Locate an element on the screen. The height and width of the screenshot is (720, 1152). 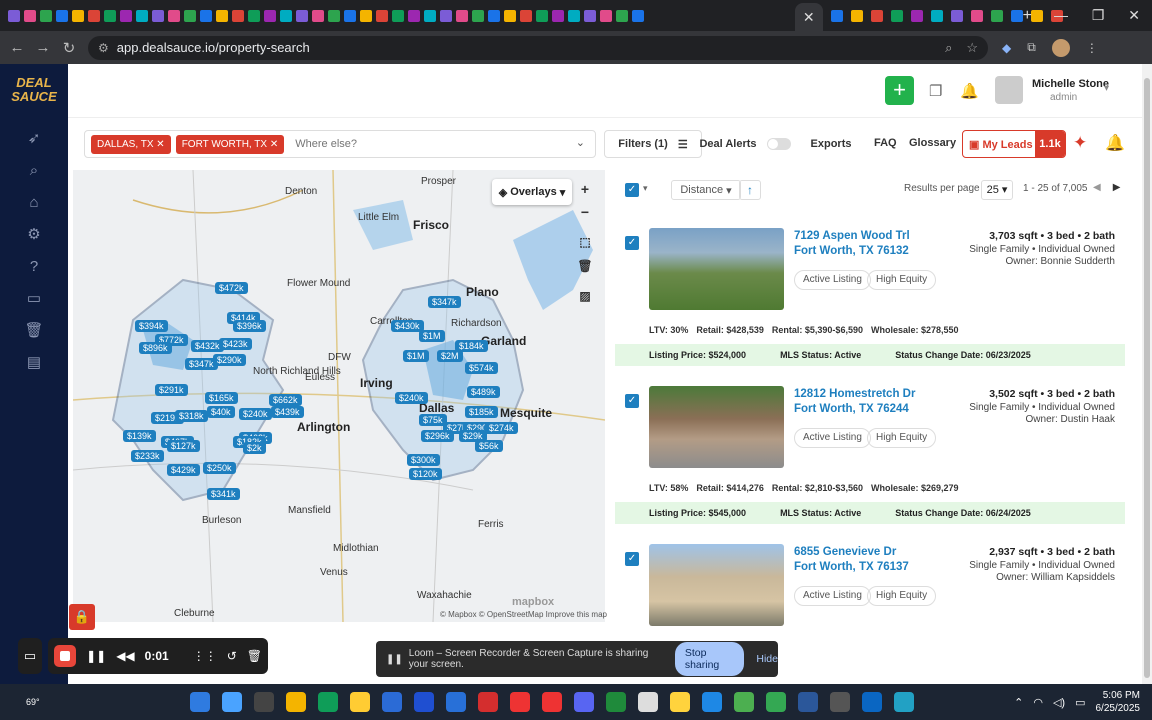
reload-icon: ↻ is located at coordinates (69, 48).